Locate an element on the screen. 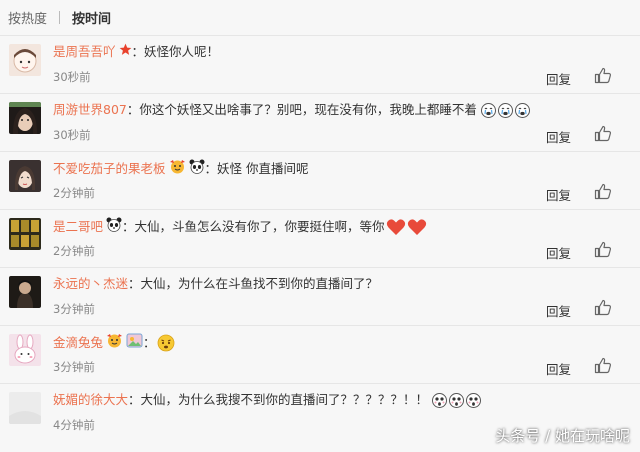 This screenshot has height=452, width=640. comment-text: 大仙，斗鱼怎么没有你了，你要挺住啊，等你 is located at coordinates (259, 226).